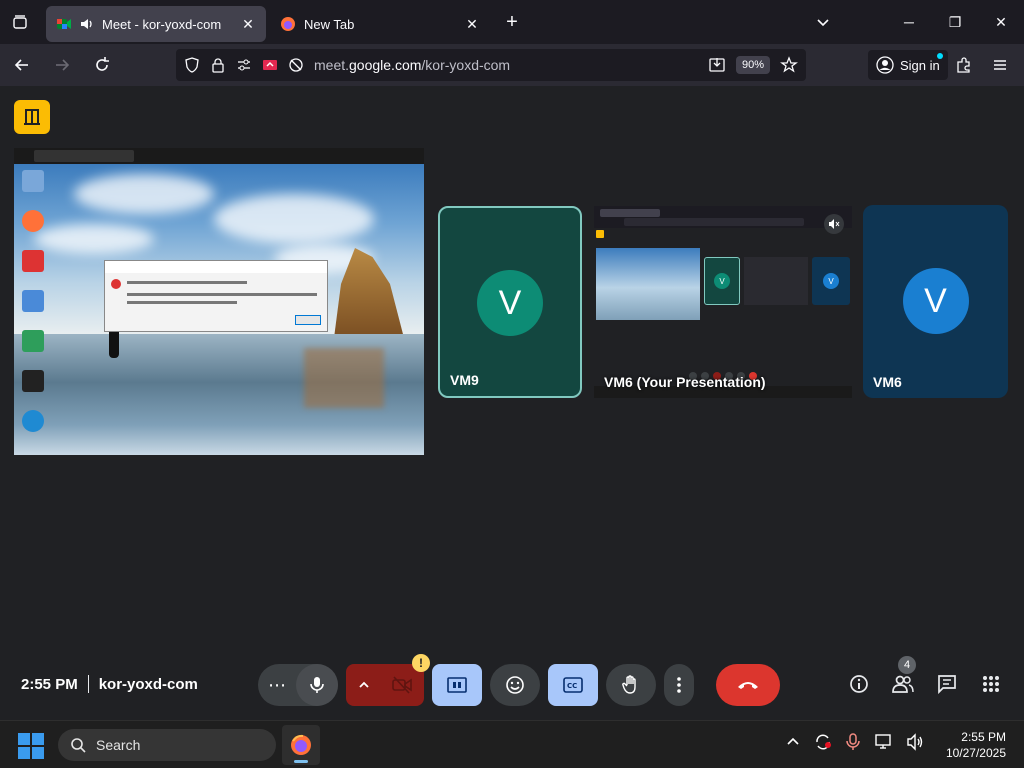 The height and width of the screenshot is (768, 1024). I want to click on show-hidden-icons-chevron-icon, so click(793, 743).